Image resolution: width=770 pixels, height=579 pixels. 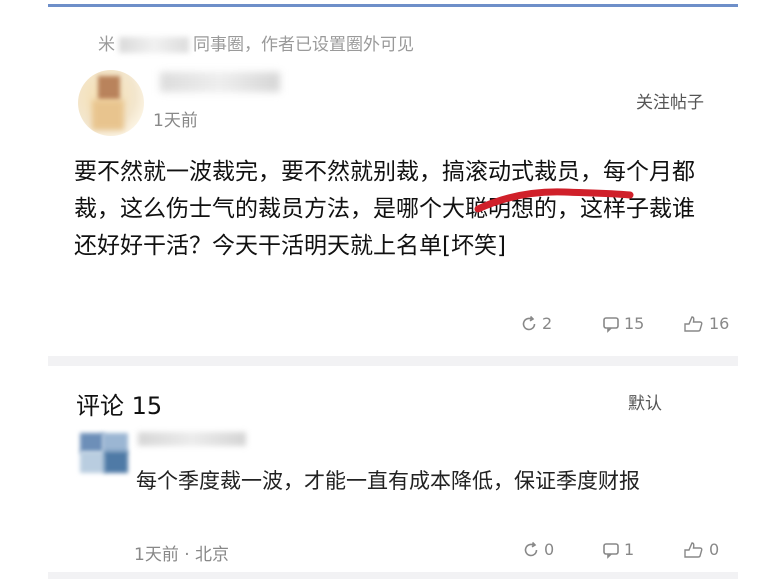 I want to click on circle-prefix: 米, so click(x=106, y=45).